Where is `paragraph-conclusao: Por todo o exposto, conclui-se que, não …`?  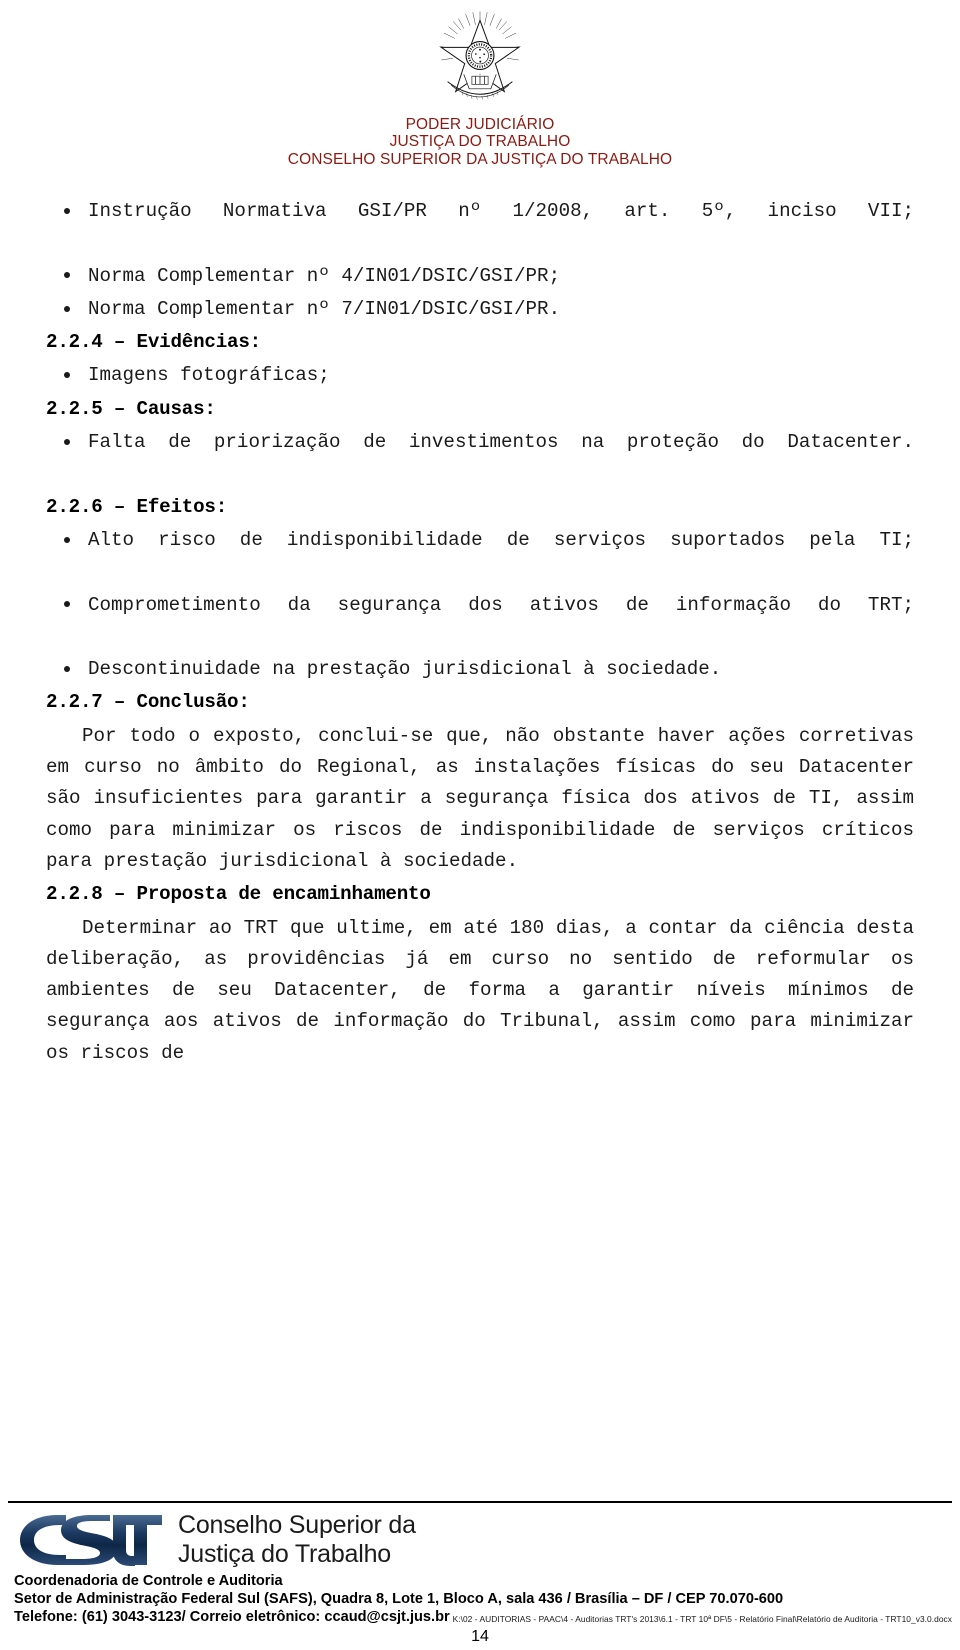
paragraph-conclusao: Por todo o exposto, conclui-se que, não … is located at coordinates (480, 798).